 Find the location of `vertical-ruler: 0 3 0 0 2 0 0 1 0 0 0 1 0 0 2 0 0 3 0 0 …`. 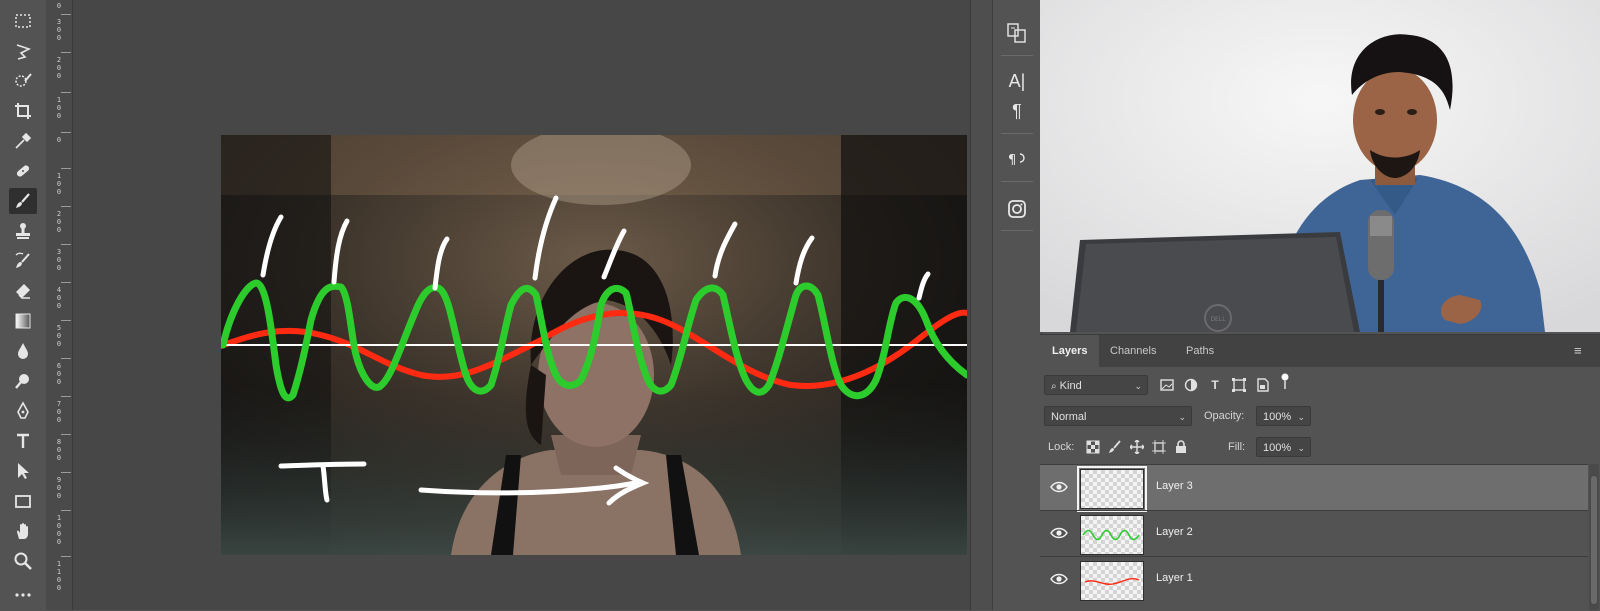

vertical-ruler: 0 3 0 0 2 0 0 1 0 0 0 1 0 0 2 0 0 3 0 0 … is located at coordinates (59, 305).